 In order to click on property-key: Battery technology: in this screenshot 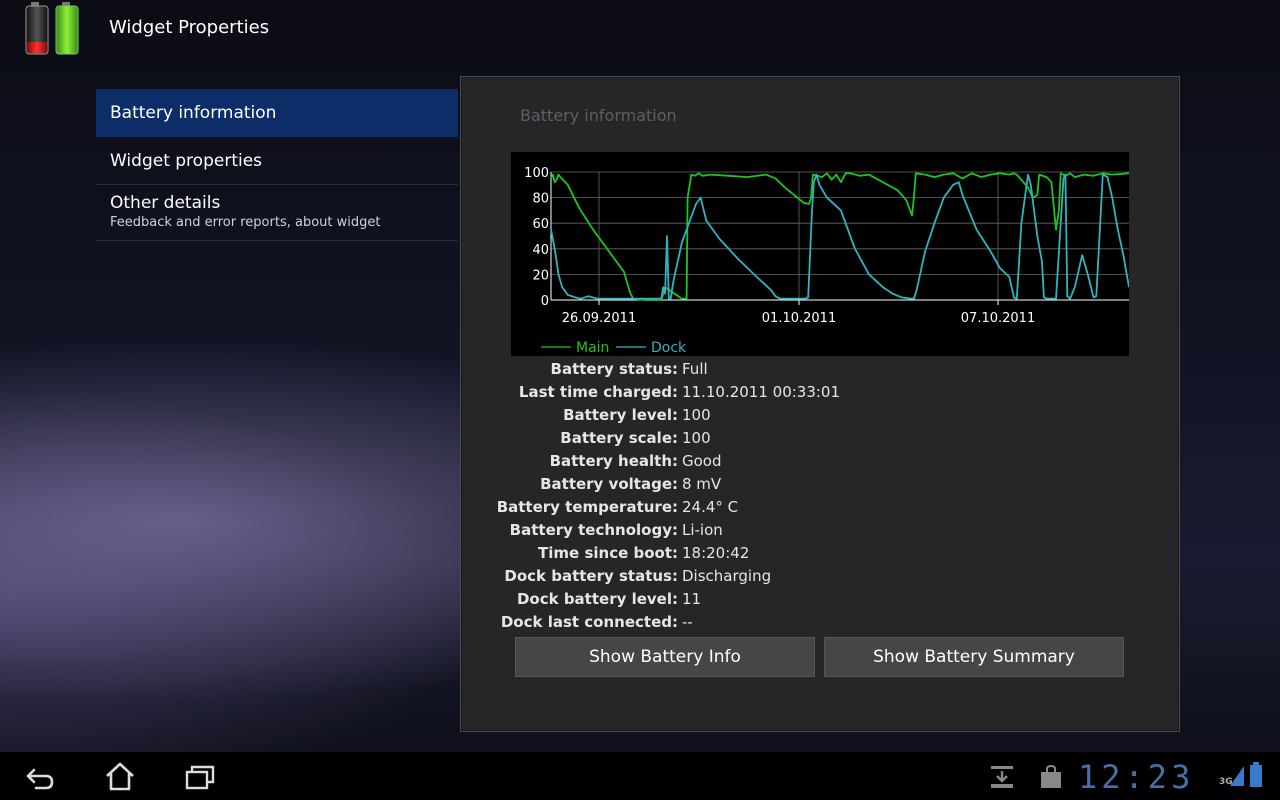, I will do `click(593, 530)`.